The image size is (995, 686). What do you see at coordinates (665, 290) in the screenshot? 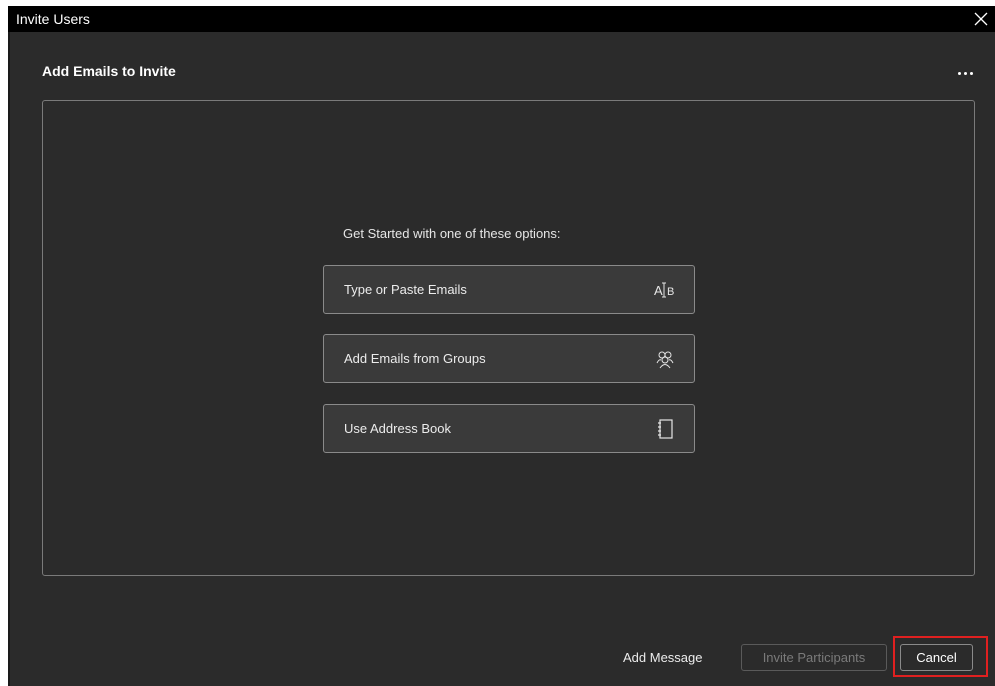
I see `text-cursor-ab-icon: A B` at bounding box center [665, 290].